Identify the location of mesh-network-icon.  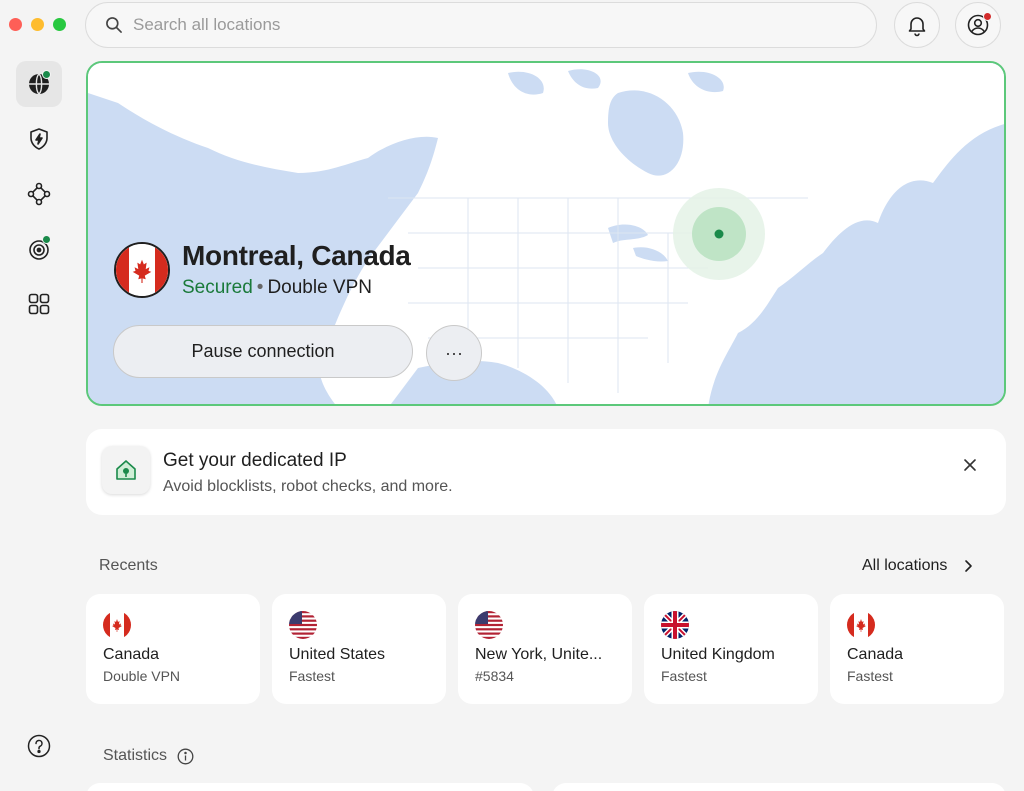
(39, 194).